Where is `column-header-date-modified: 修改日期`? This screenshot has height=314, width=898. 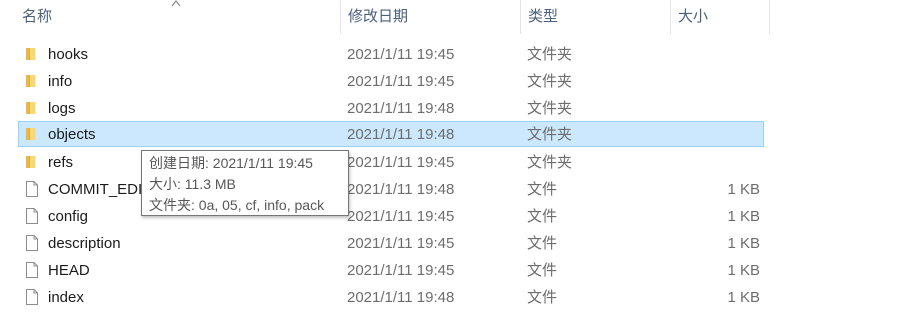
column-header-date-modified: 修改日期 is located at coordinates (430, 17).